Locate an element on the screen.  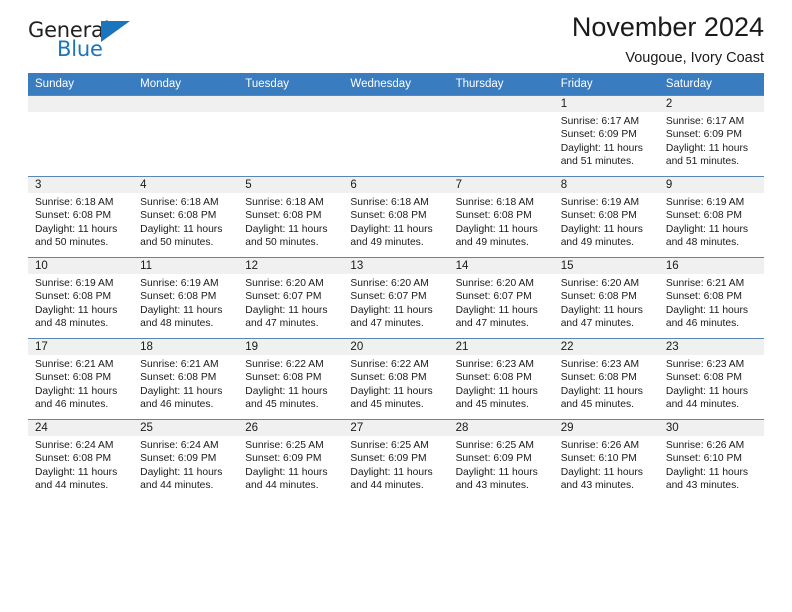
calendar-cell-empty is located at coordinates (291, 136).